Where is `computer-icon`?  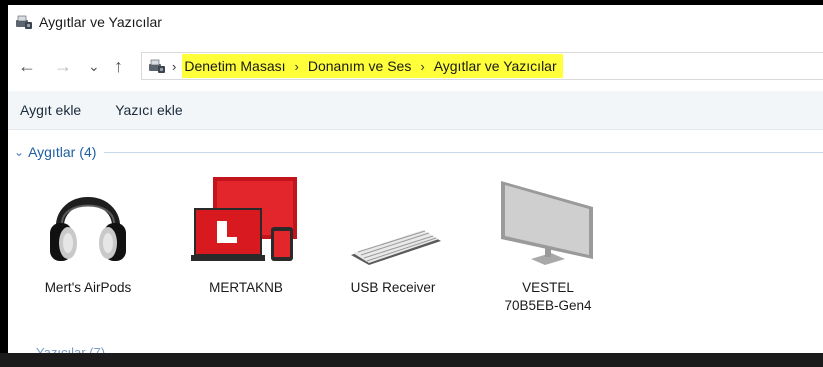 computer-icon is located at coordinates (244, 219).